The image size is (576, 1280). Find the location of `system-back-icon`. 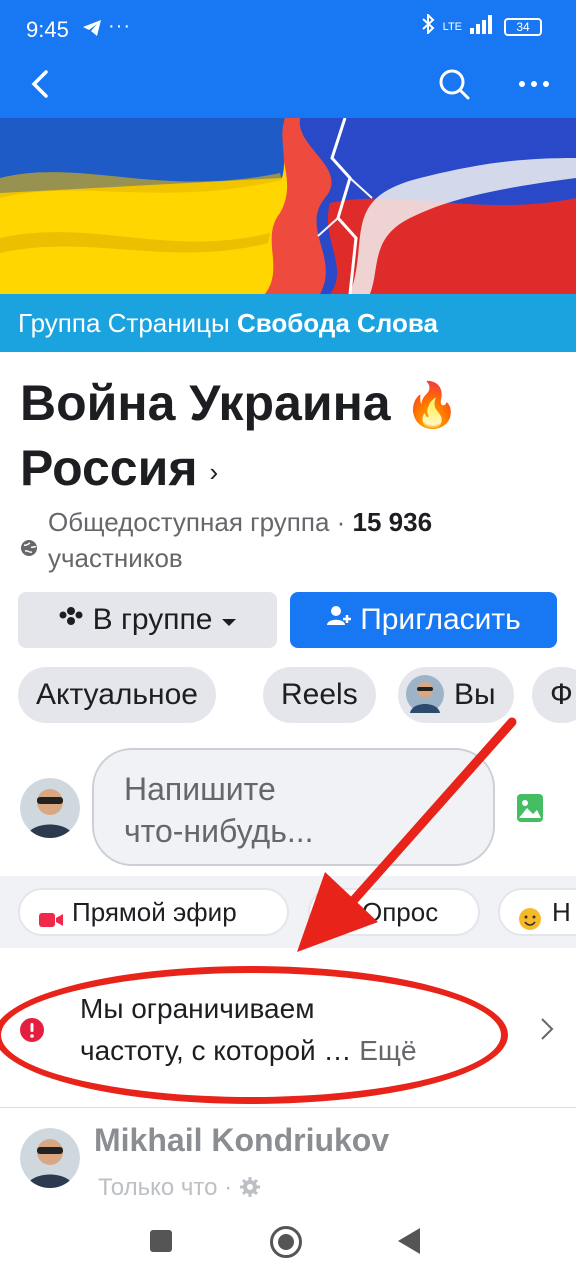

system-back-icon is located at coordinates (409, 1241).